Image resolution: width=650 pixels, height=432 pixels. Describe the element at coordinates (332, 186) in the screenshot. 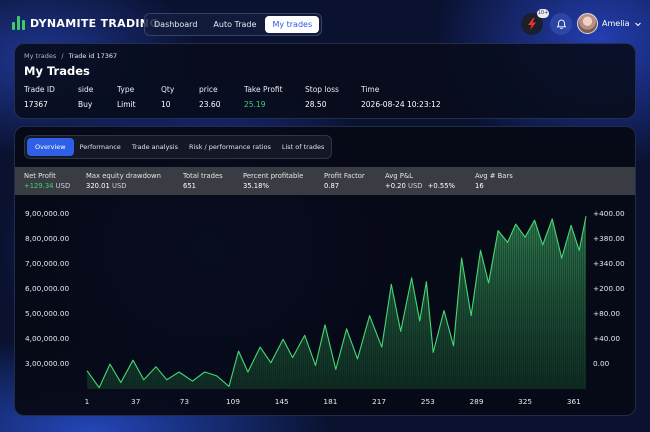

I see `stat-value: 0.87` at that location.